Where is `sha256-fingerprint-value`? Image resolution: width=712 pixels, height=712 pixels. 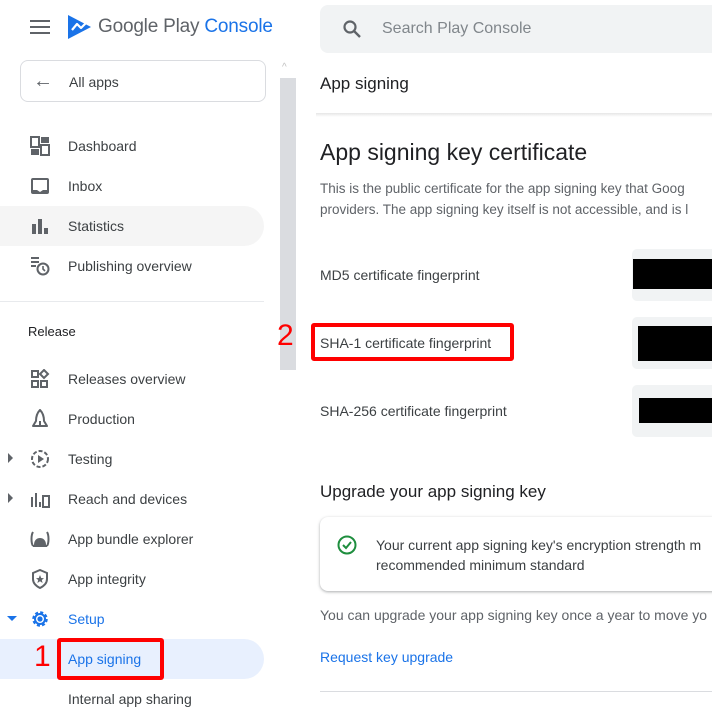 sha256-fingerprint-value is located at coordinates (672, 411).